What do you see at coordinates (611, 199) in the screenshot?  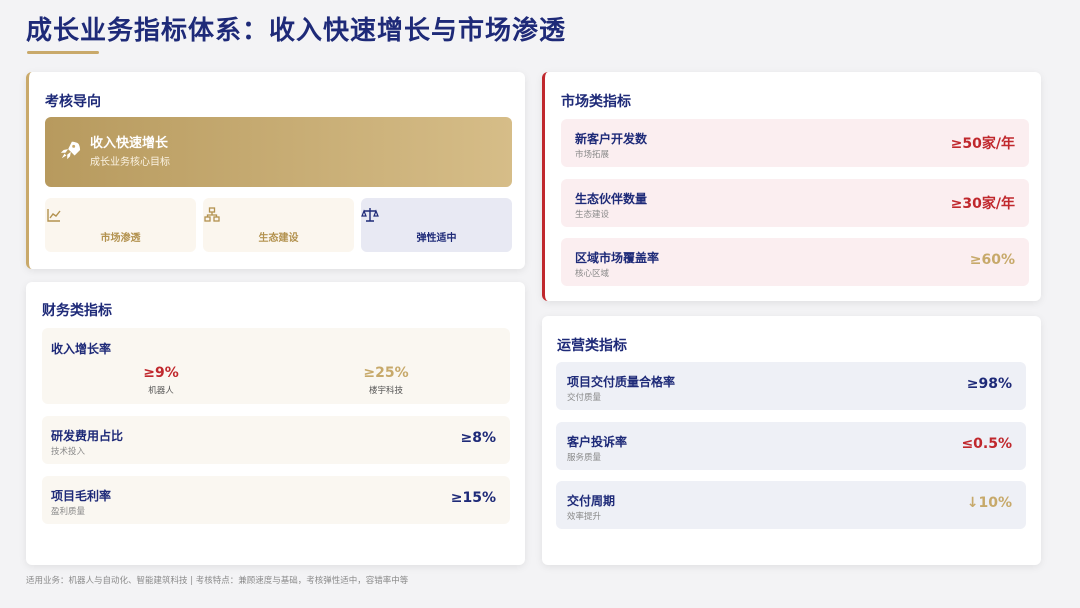 I see `market-row-name: 生态伙伴数量` at bounding box center [611, 199].